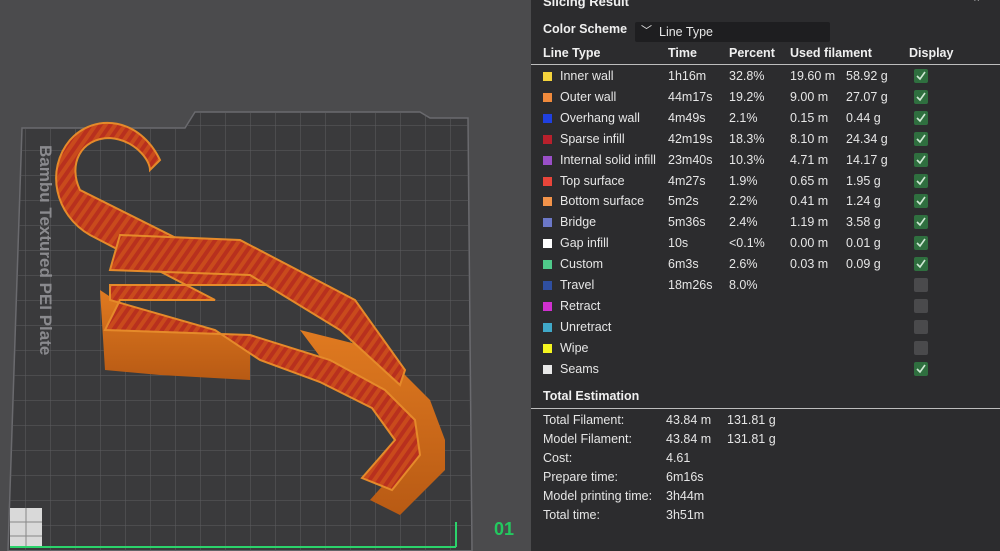 Image resolution: width=1000 pixels, height=551 pixels. Describe the element at coordinates (765, 515) in the screenshot. I see `total-row: Total time: 3h51m` at that location.